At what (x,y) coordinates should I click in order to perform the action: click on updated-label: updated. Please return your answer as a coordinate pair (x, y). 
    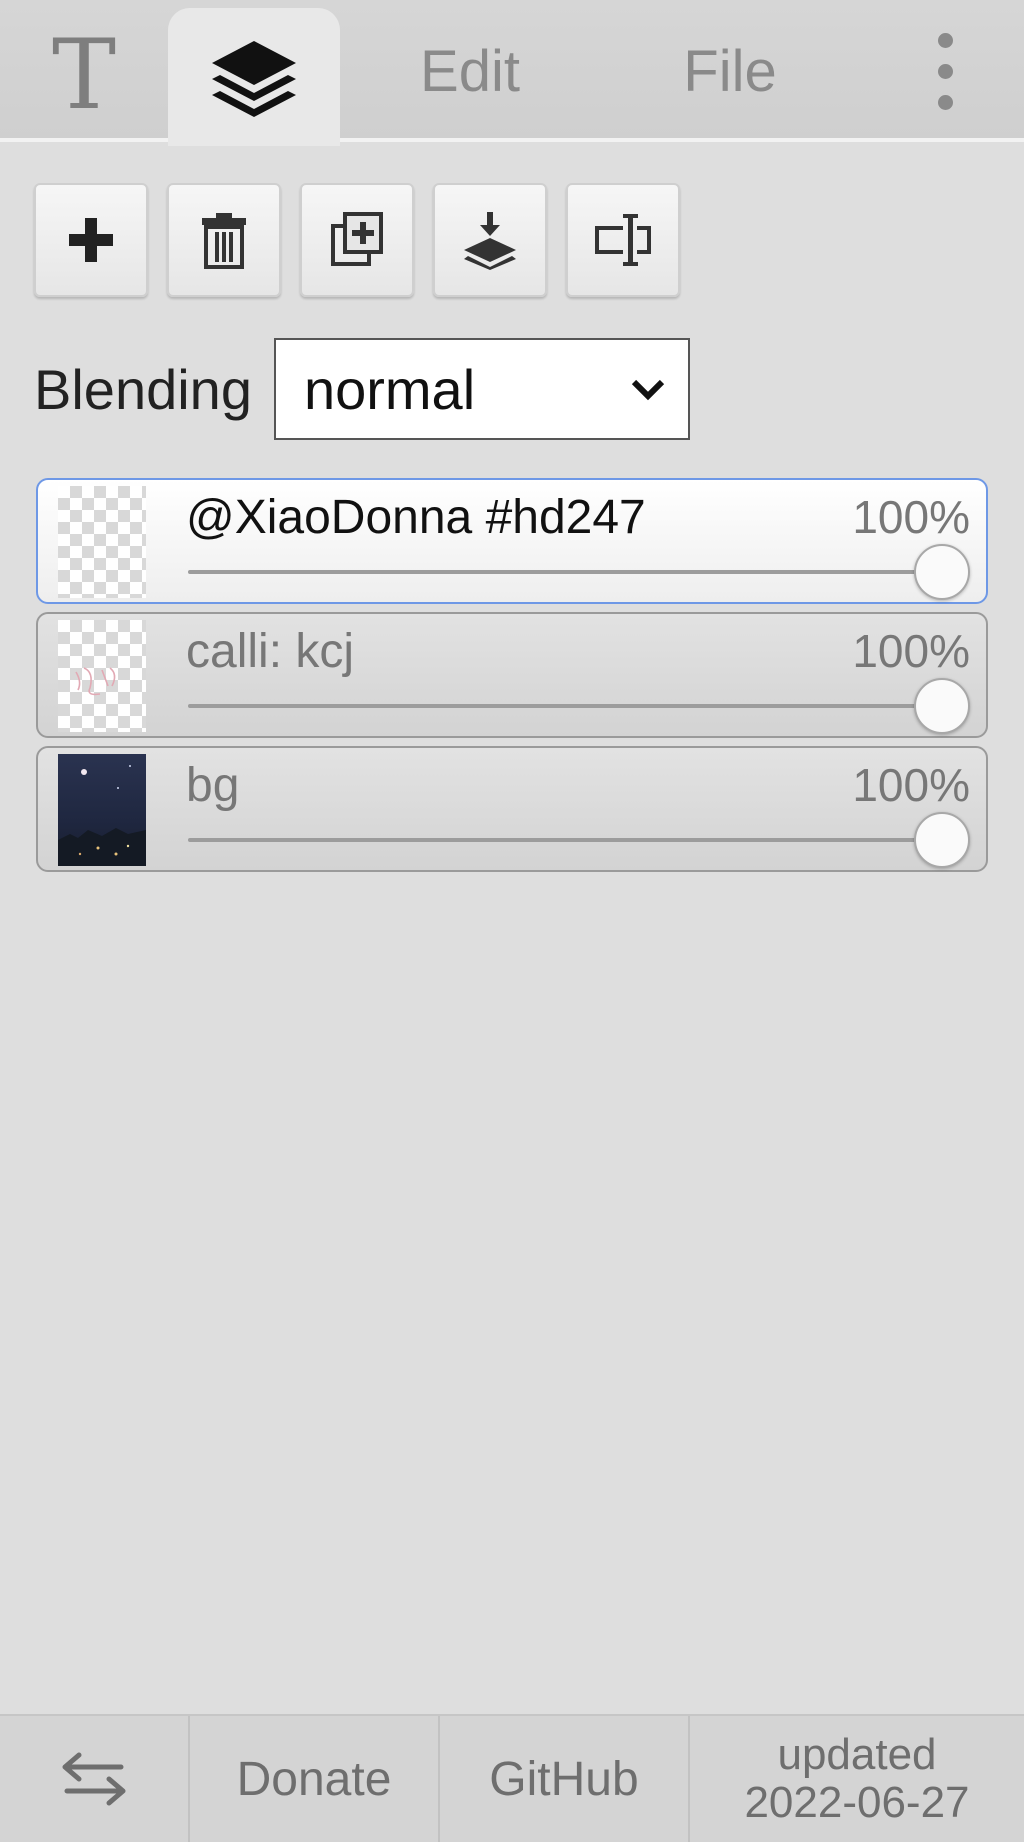
    Looking at the image, I should click on (857, 1754).